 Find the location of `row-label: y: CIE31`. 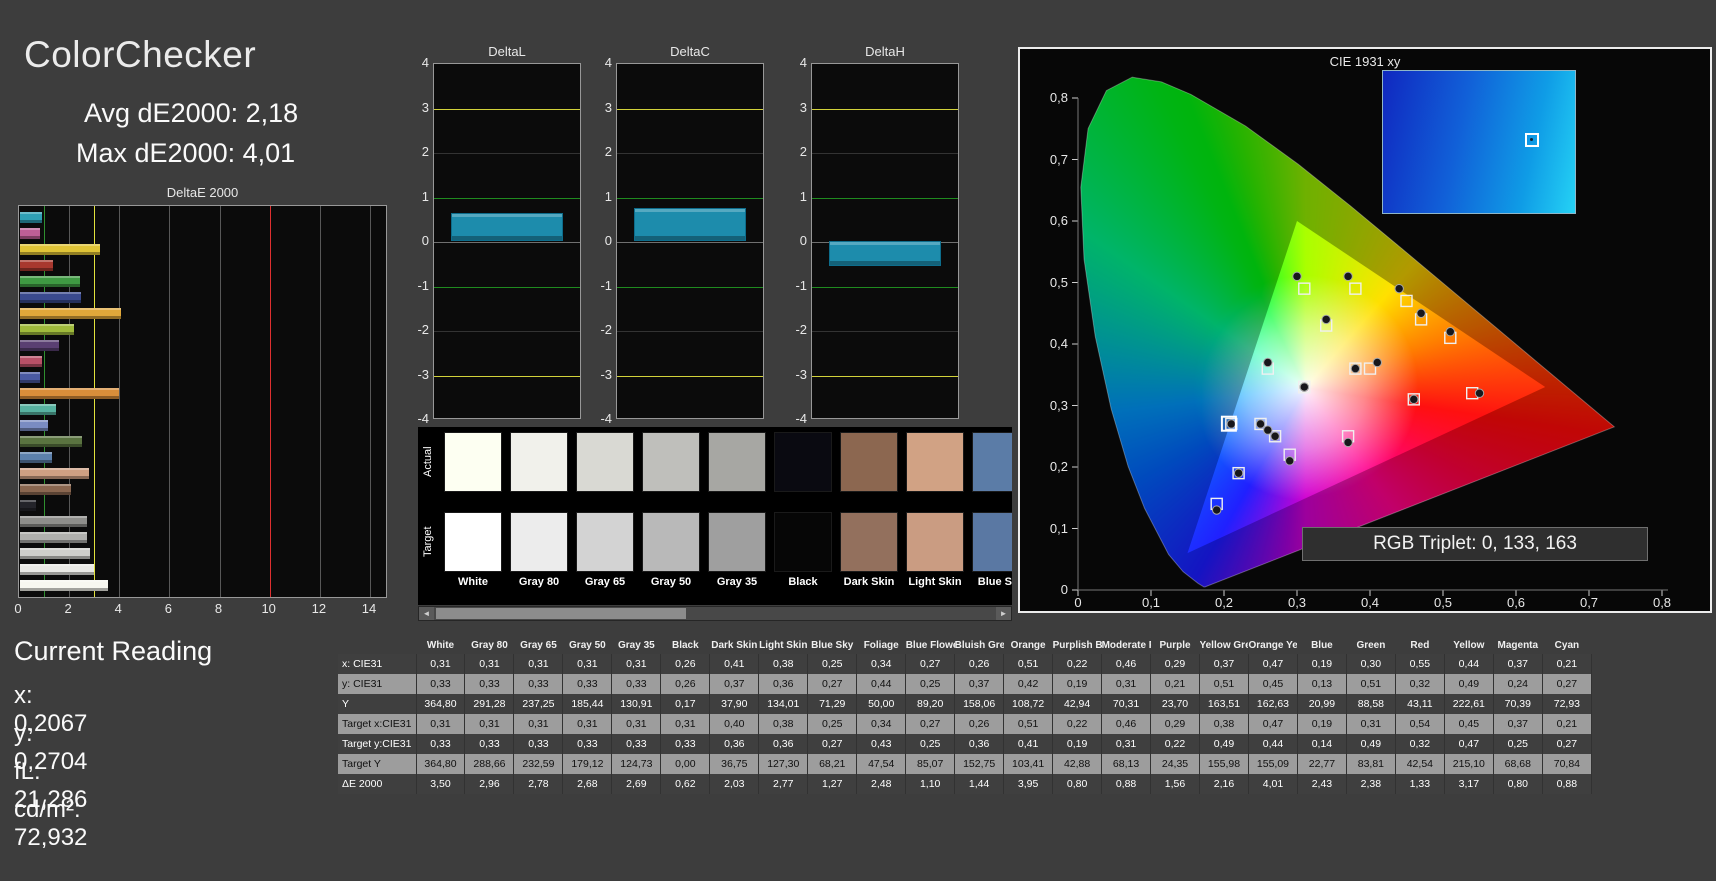

row-label: y: CIE31 is located at coordinates (377, 684).